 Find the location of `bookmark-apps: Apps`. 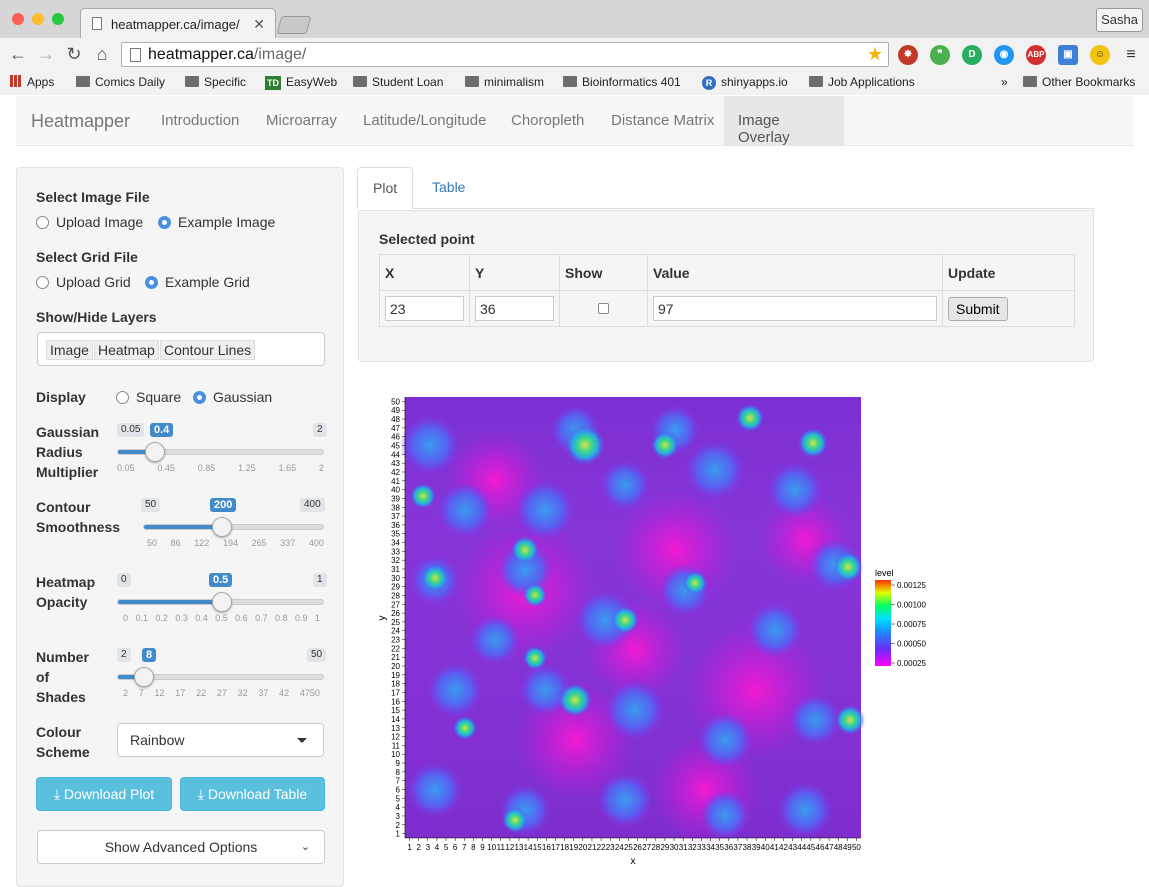

bookmark-apps: Apps is located at coordinates (32, 82).